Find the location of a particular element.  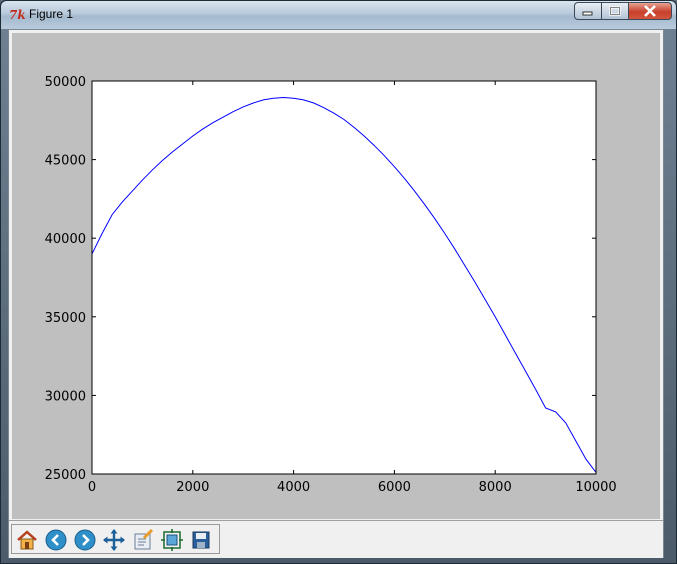

minimize-button is located at coordinates (587, 11).